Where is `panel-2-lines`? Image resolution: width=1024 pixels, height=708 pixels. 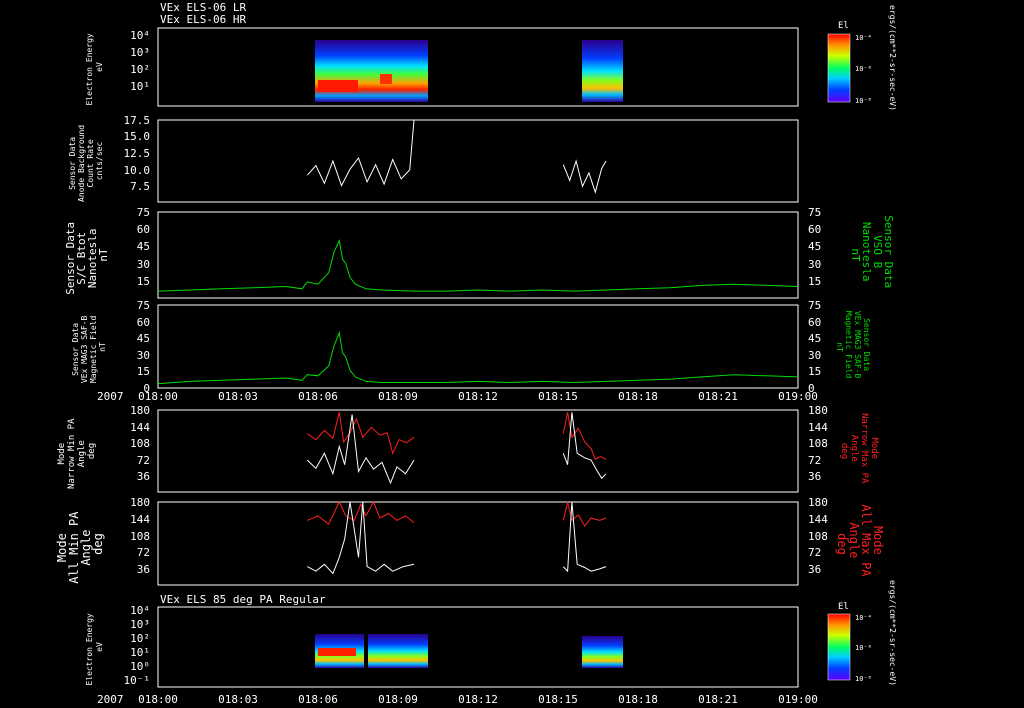 panel-2-lines is located at coordinates (456, 157).